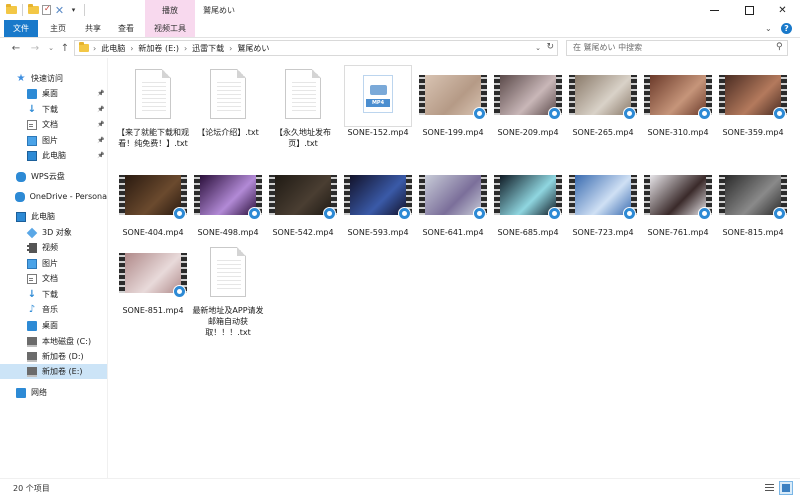 Image resolution: width=800 pixels, height=499 pixels. I want to click on sidebar-item: WPS云盘, so click(53, 176).